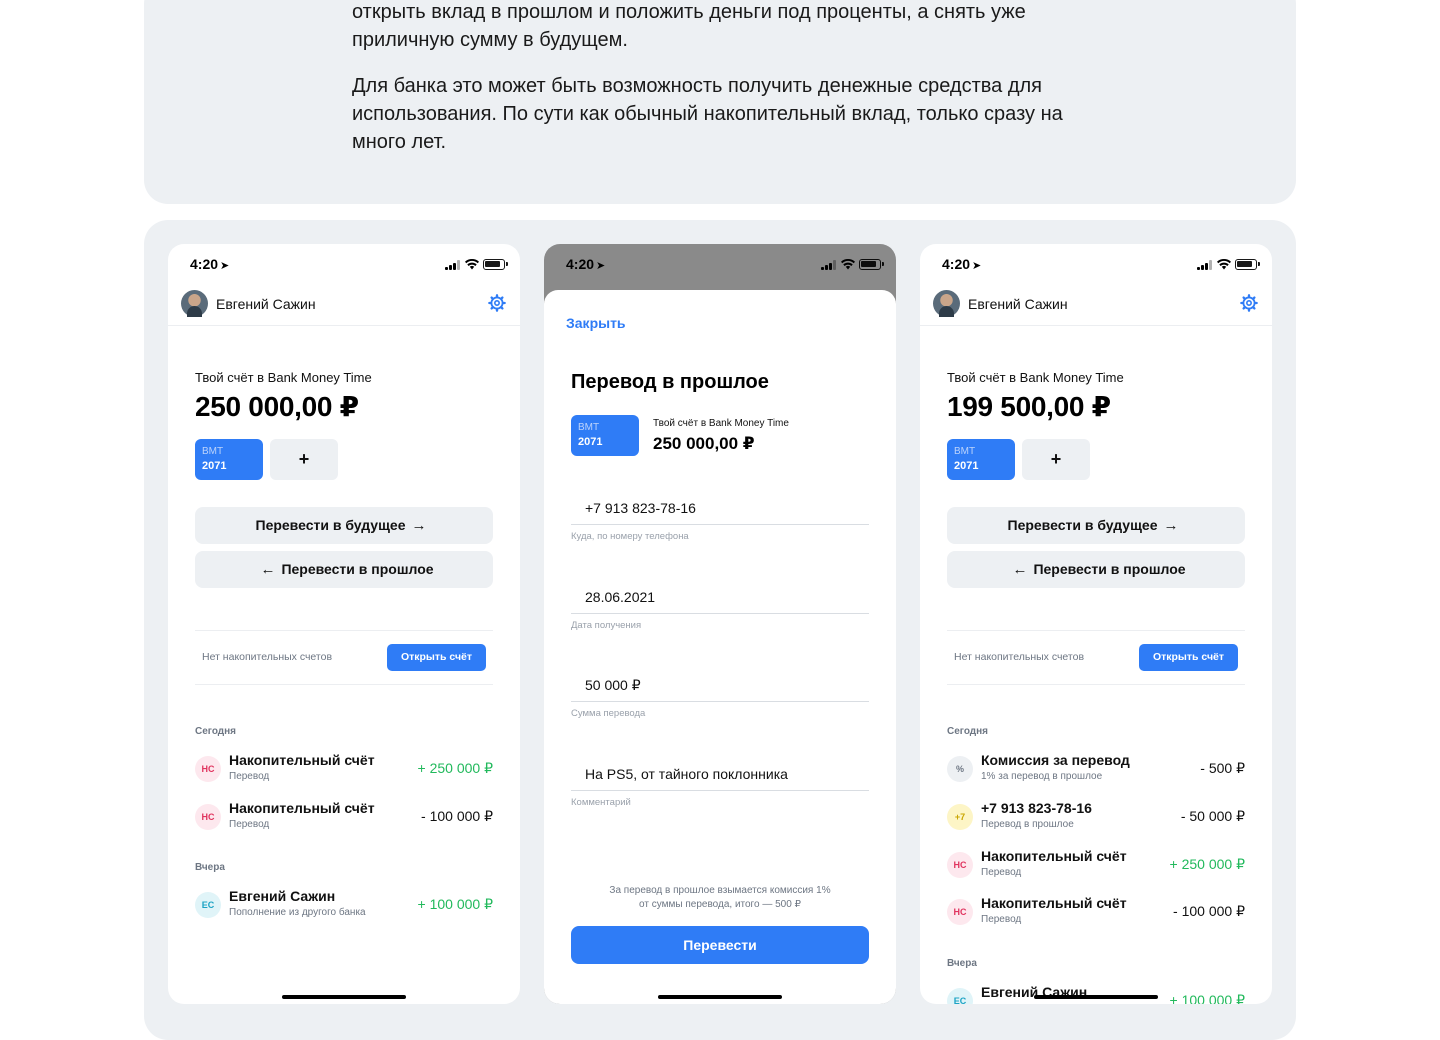  Describe the element at coordinates (686, 774) in the screenshot. I see `comment-value: На PS5, от тайного поклонника` at that location.